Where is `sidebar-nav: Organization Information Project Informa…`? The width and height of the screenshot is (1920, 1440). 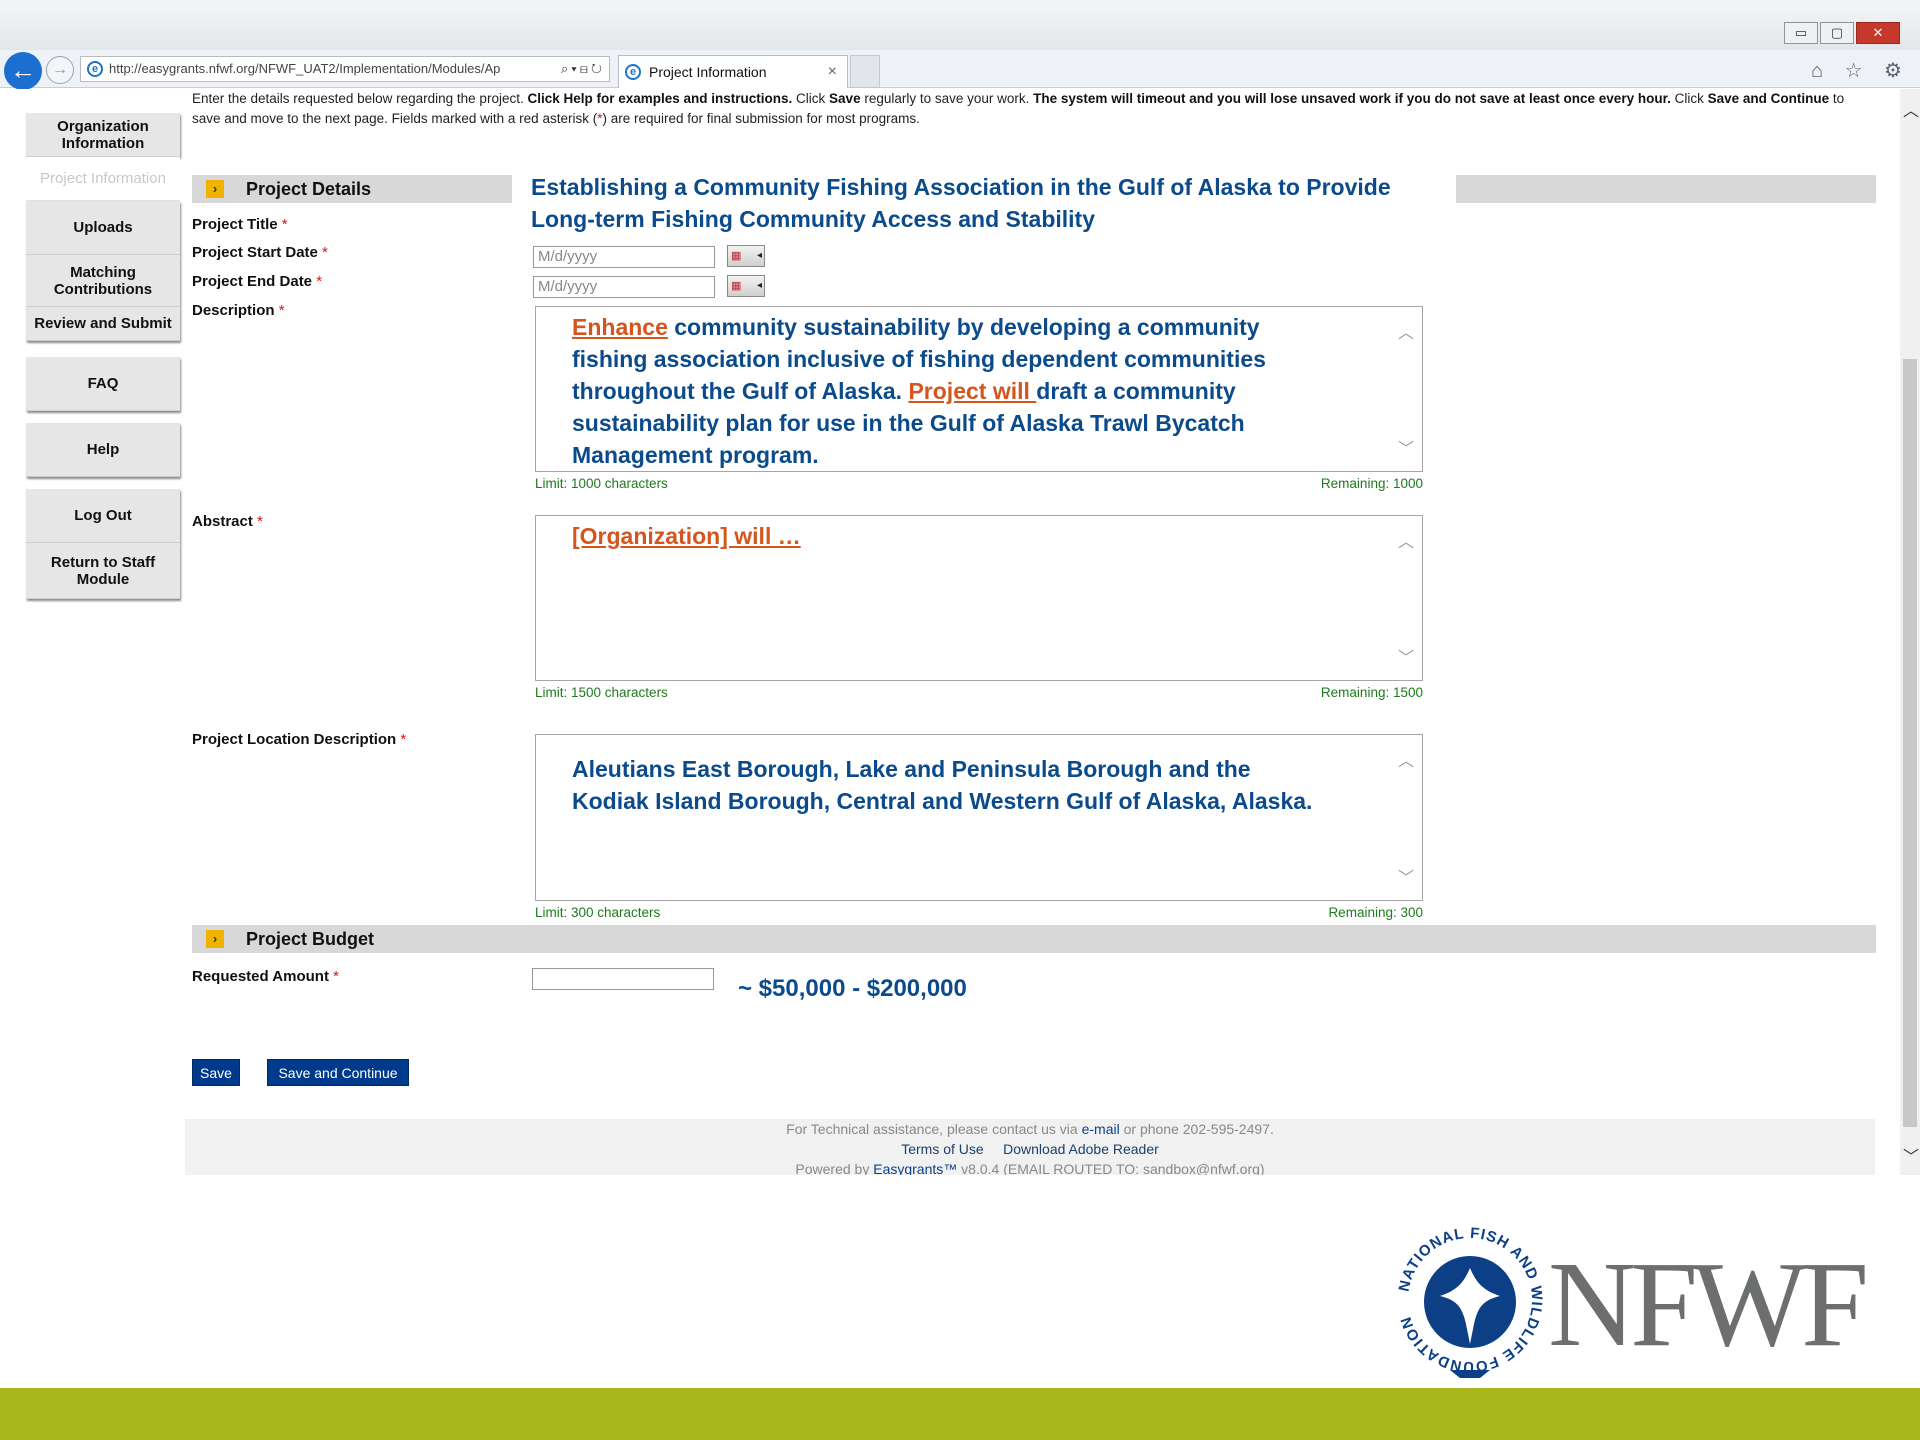 sidebar-nav: Organization Information Project Informa… is located at coordinates (103, 351).